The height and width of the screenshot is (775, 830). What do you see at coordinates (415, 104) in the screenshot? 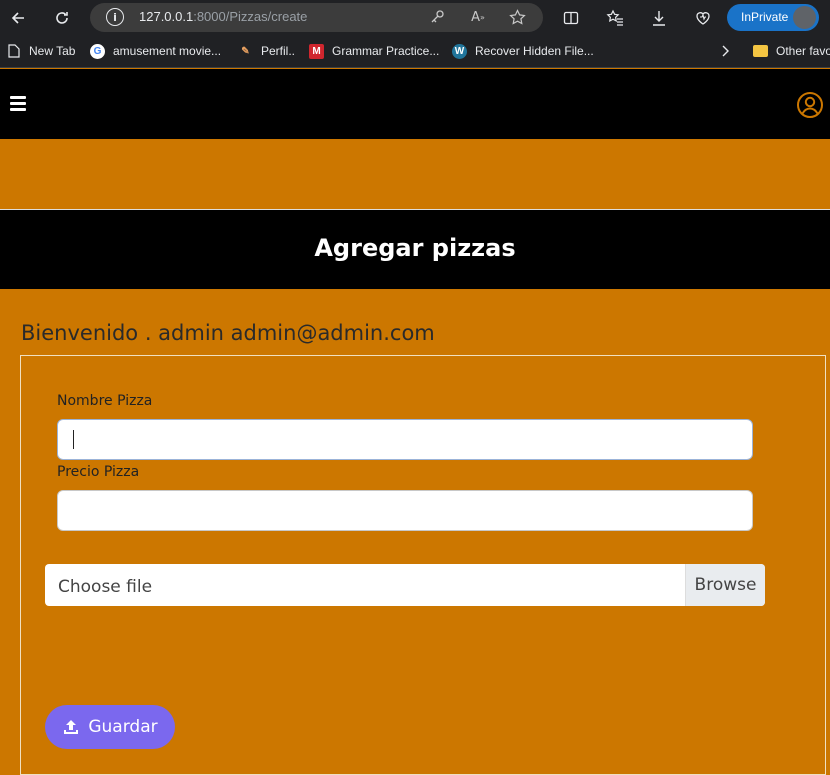
I see `site-navbar` at bounding box center [415, 104].